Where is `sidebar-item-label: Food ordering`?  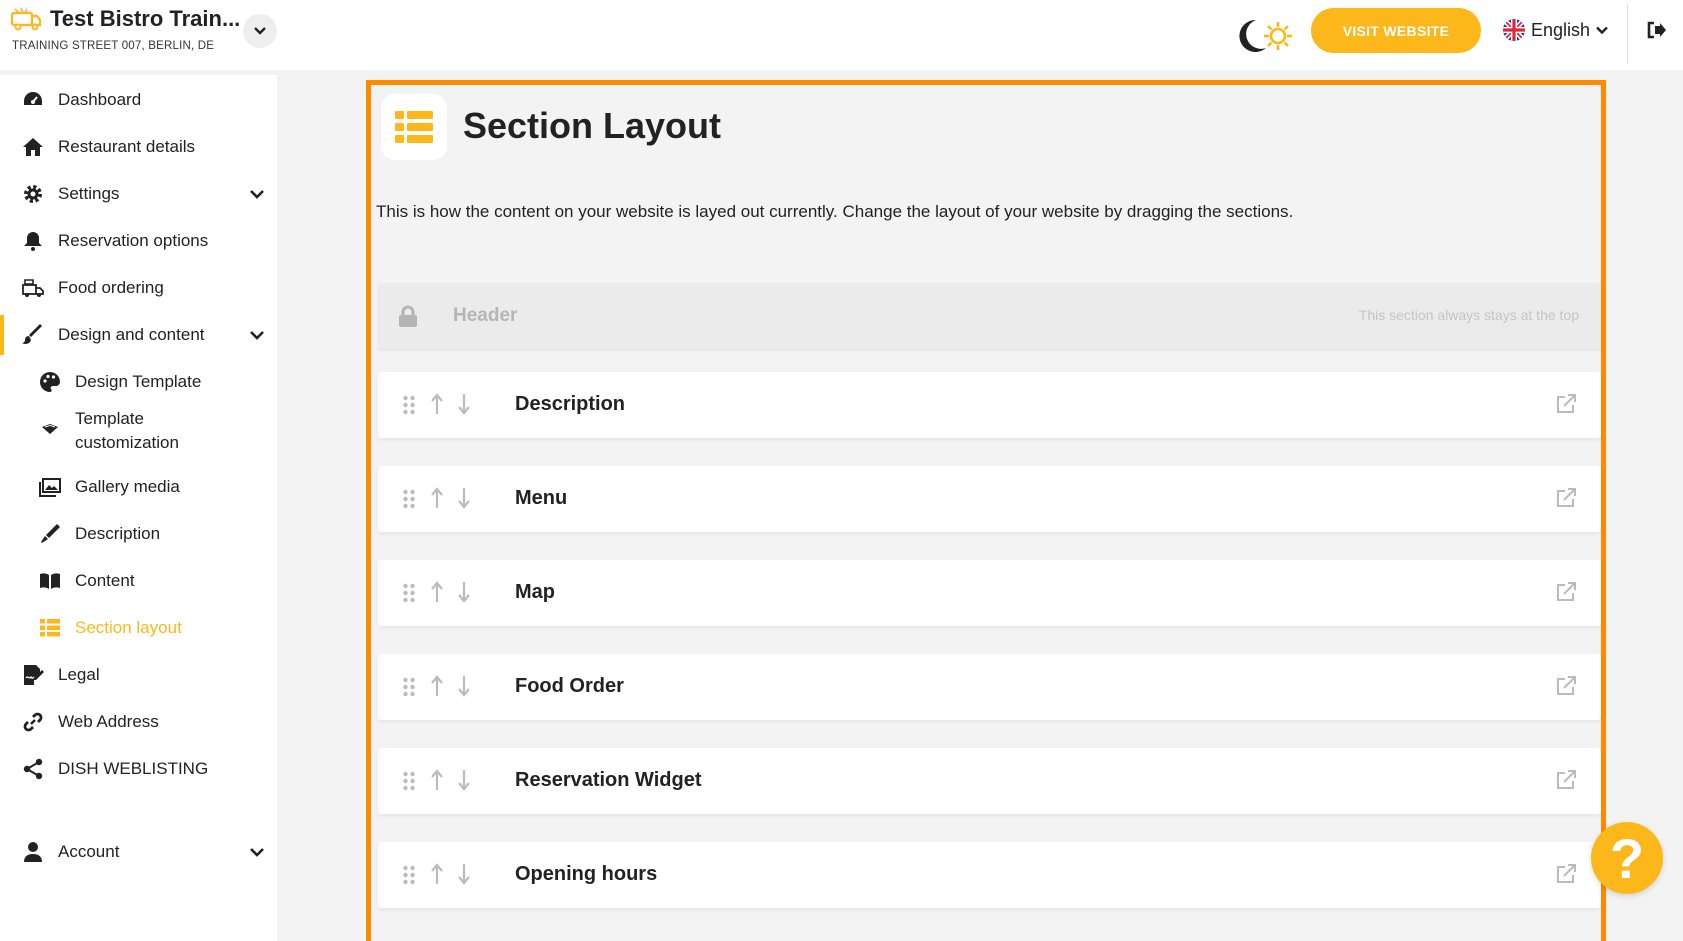 sidebar-item-label: Food ordering is located at coordinates (111, 287).